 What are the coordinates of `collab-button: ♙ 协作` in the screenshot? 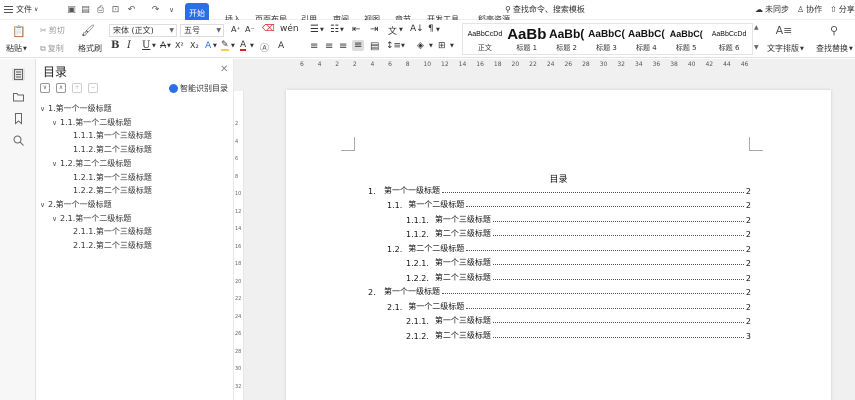 It's located at (809, 10).